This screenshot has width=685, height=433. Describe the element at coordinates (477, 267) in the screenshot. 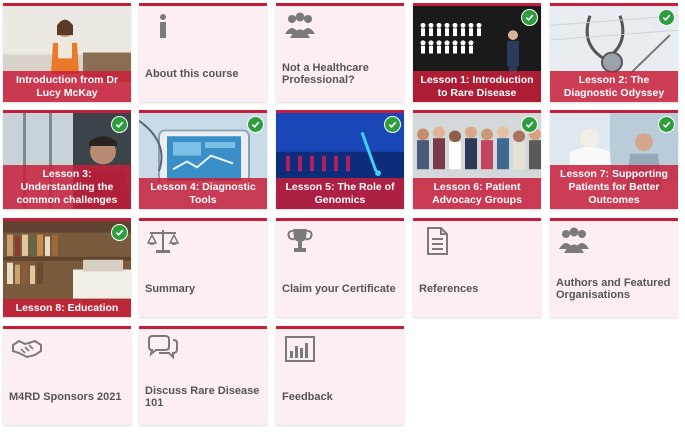

I see `tile-references: References` at that location.